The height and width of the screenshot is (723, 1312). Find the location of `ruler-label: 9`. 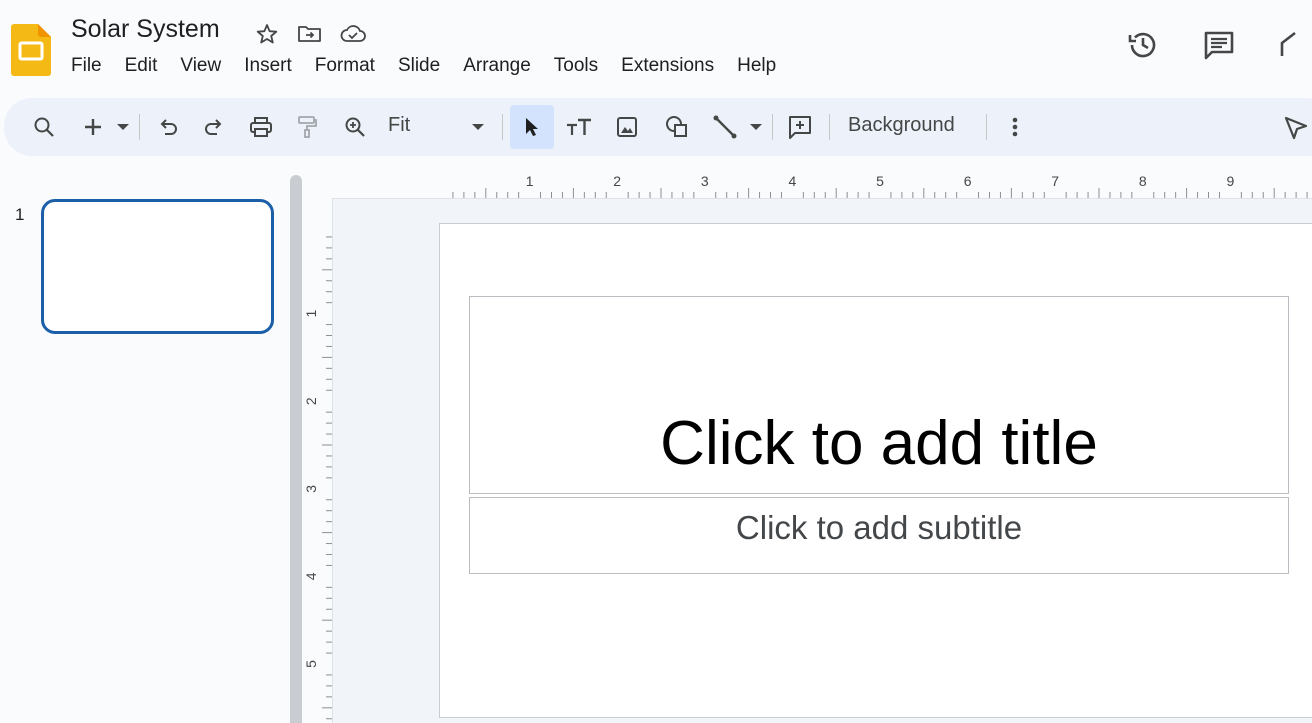

ruler-label: 9 is located at coordinates (1231, 181).